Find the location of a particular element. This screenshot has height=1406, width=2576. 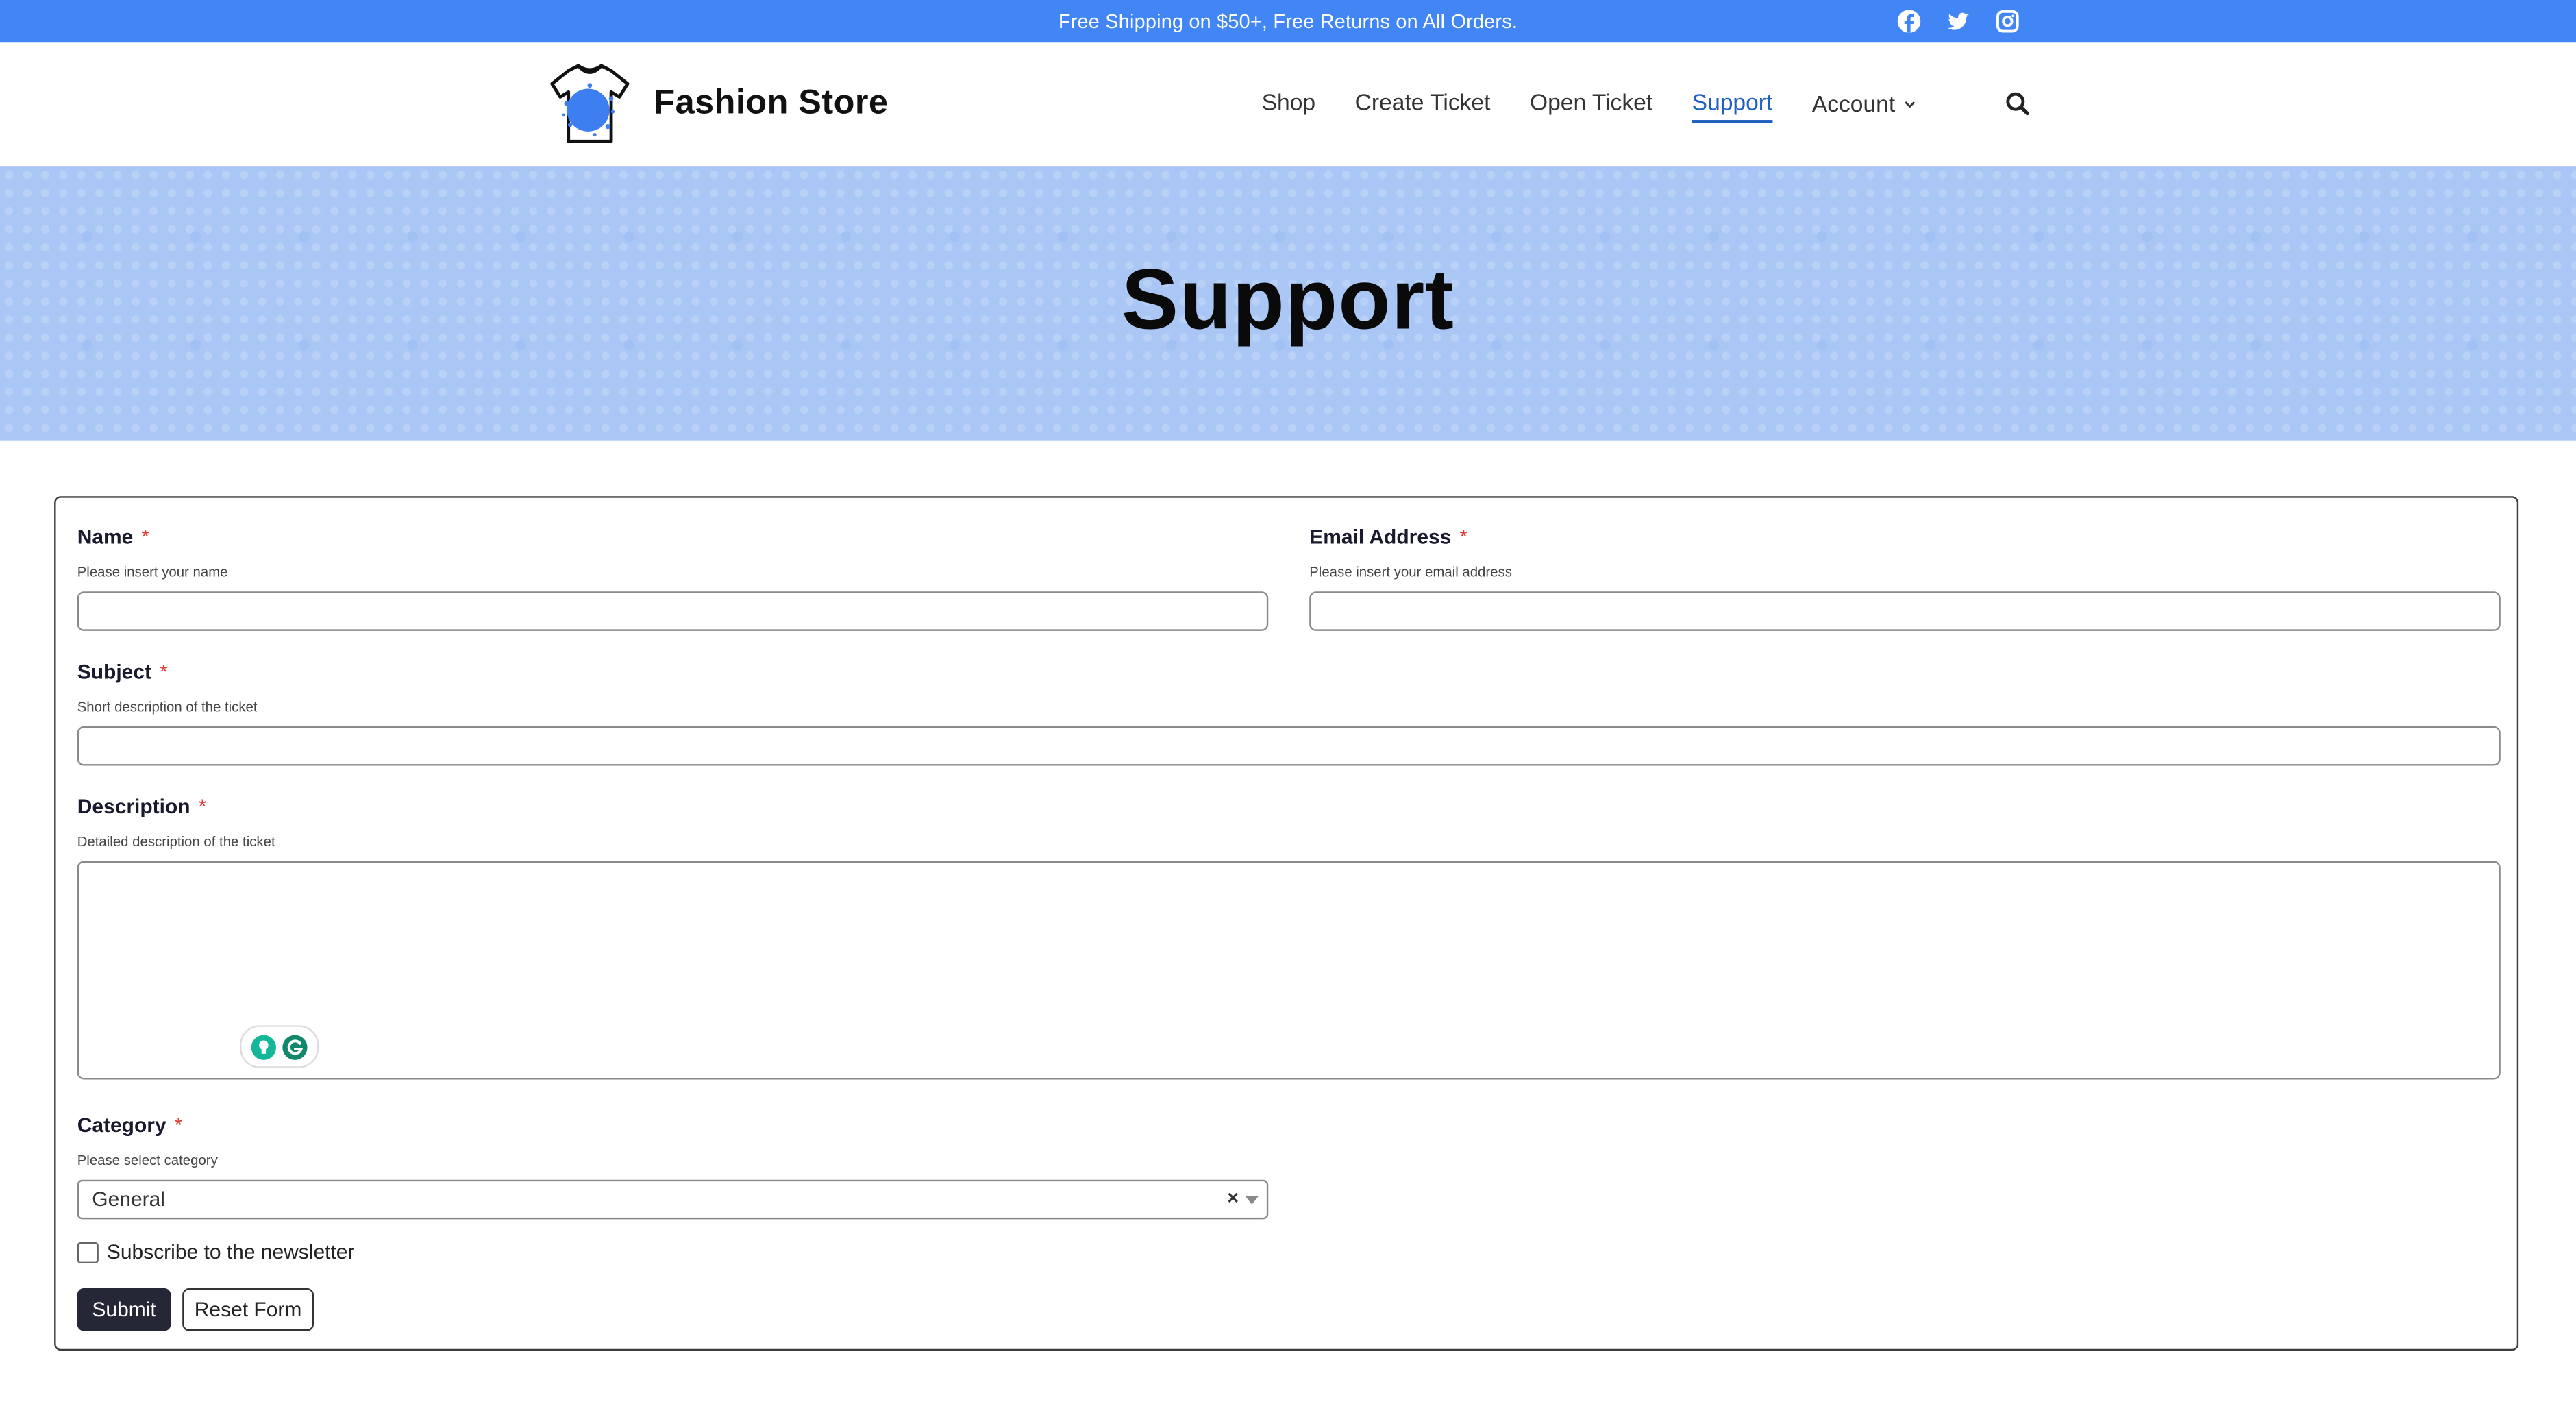

grammarly-icon is located at coordinates (295, 1046).